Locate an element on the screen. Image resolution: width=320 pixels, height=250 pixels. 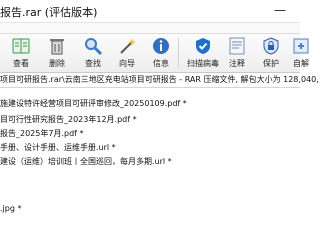
wizard-icon is located at coordinates (128, 46).